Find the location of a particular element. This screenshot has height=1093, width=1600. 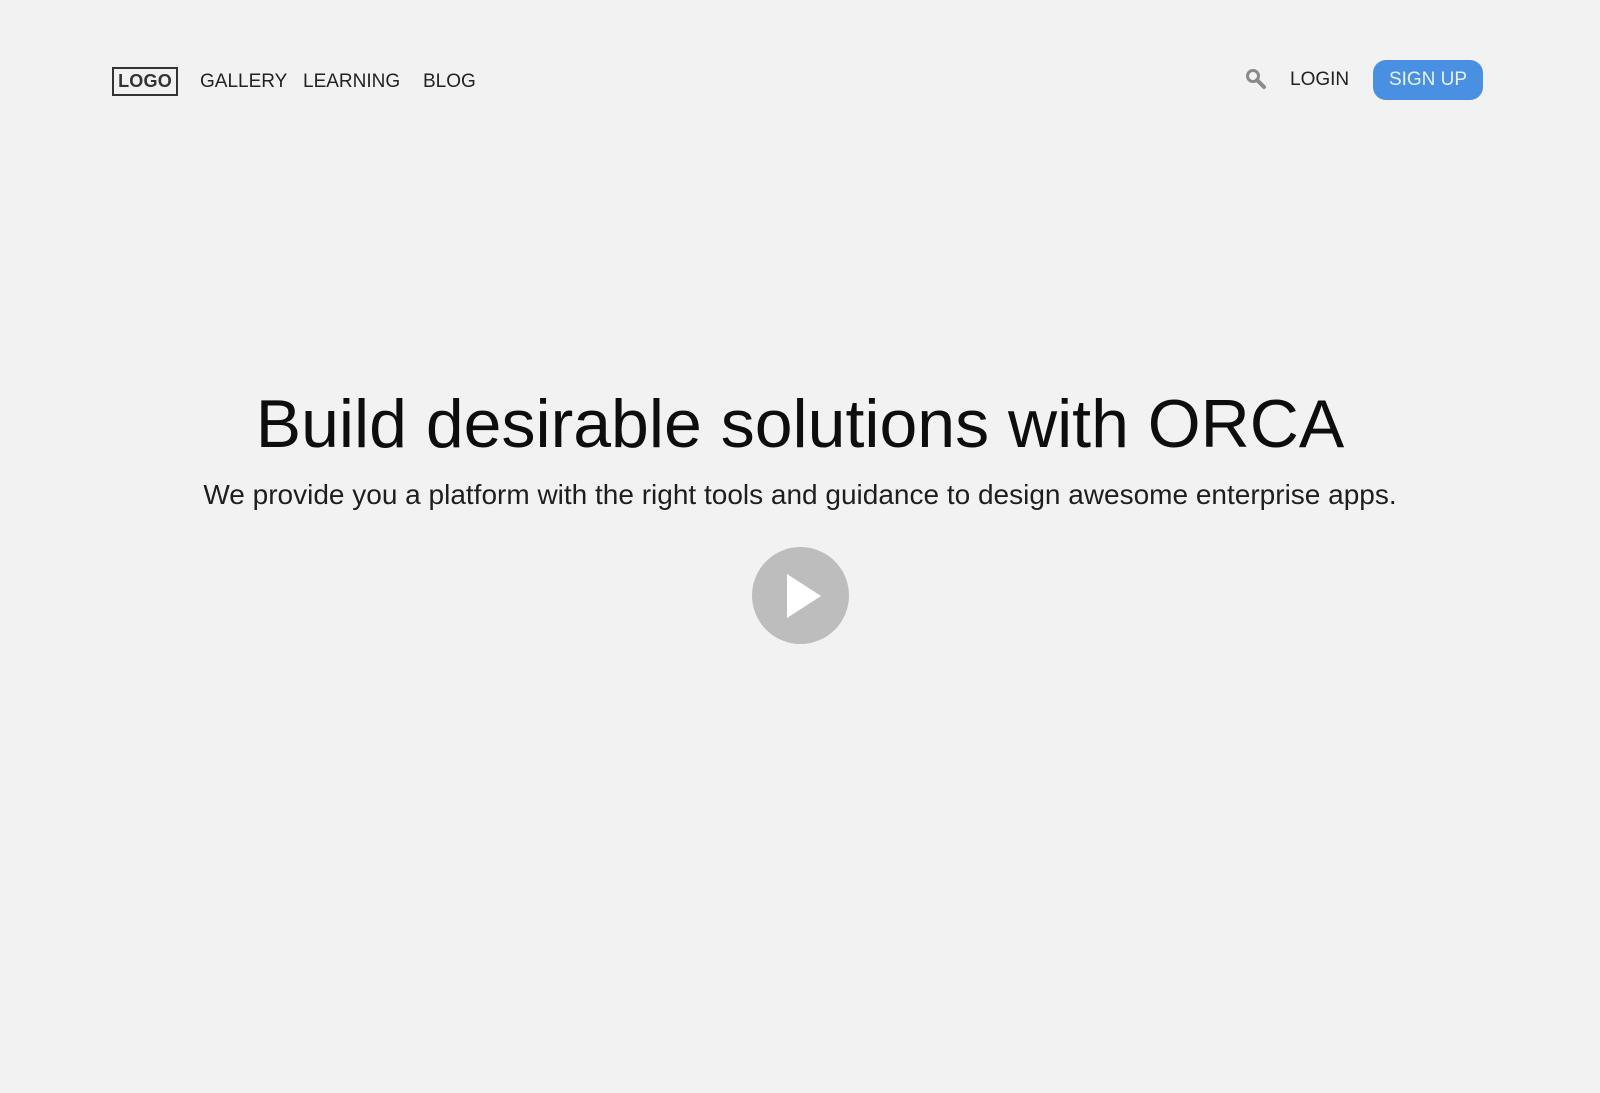

hero-title: Build desirable solutions with ORCA is located at coordinates (800, 424).